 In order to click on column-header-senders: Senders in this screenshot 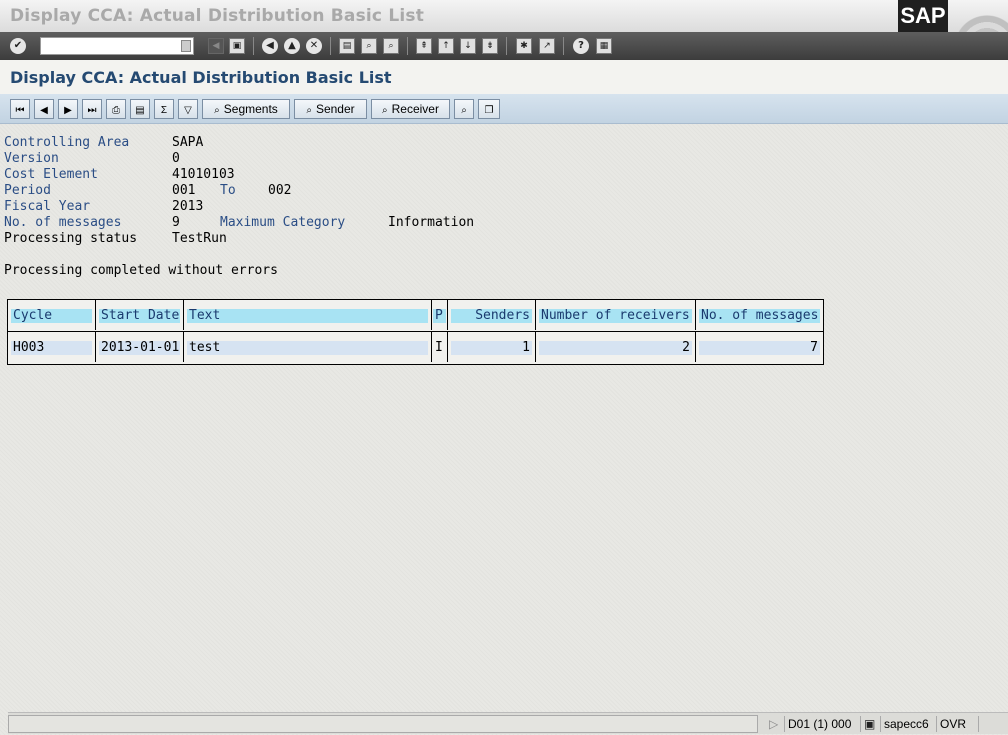, I will do `click(492, 315)`.